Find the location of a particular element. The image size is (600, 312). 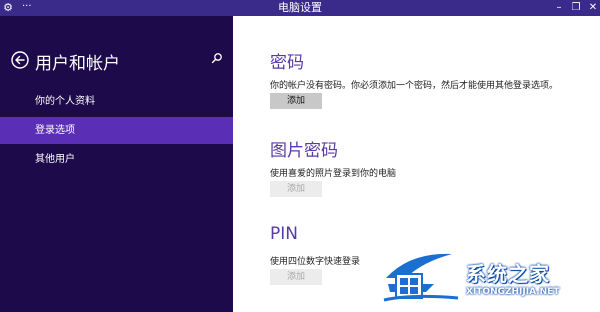

watermark-logo-icon is located at coordinates (421, 277).